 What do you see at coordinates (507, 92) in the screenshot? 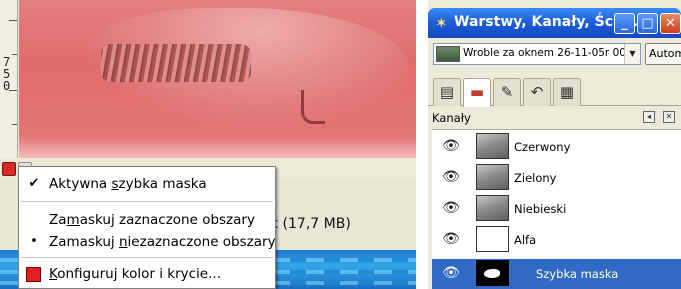
I see `paths-tab-icon: ✎` at bounding box center [507, 92].